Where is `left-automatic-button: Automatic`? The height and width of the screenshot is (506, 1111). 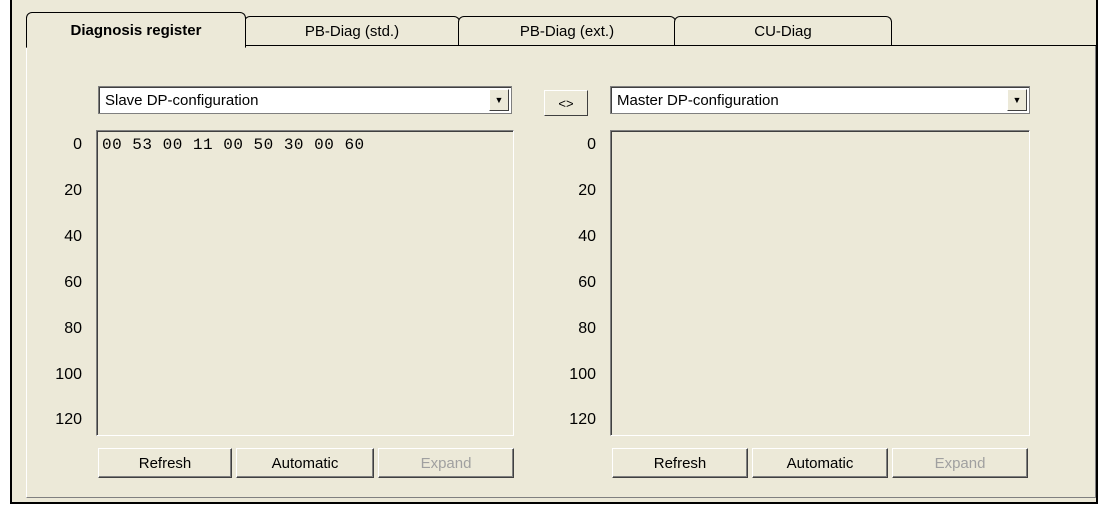 left-automatic-button: Automatic is located at coordinates (305, 463).